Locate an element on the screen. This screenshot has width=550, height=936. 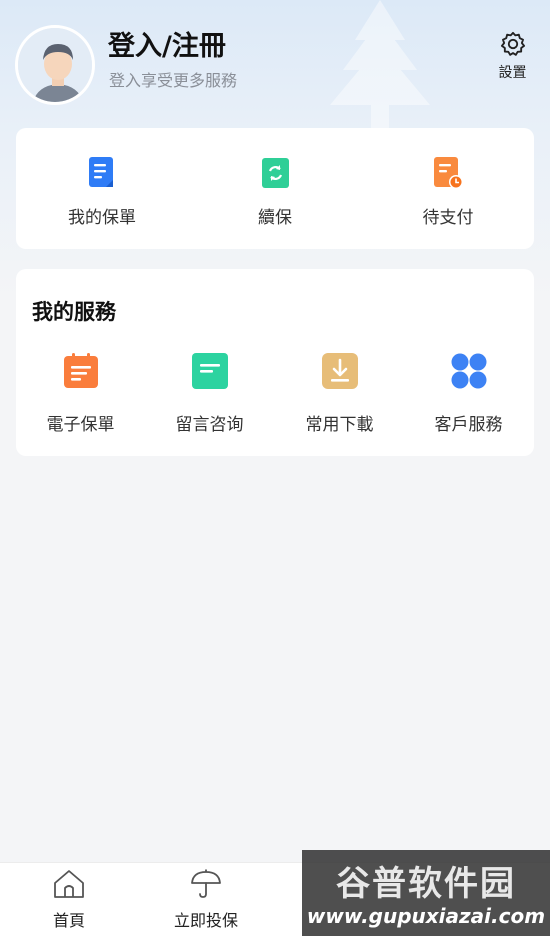
e-policy-button: 電子保單 is located at coordinates (80, 394).